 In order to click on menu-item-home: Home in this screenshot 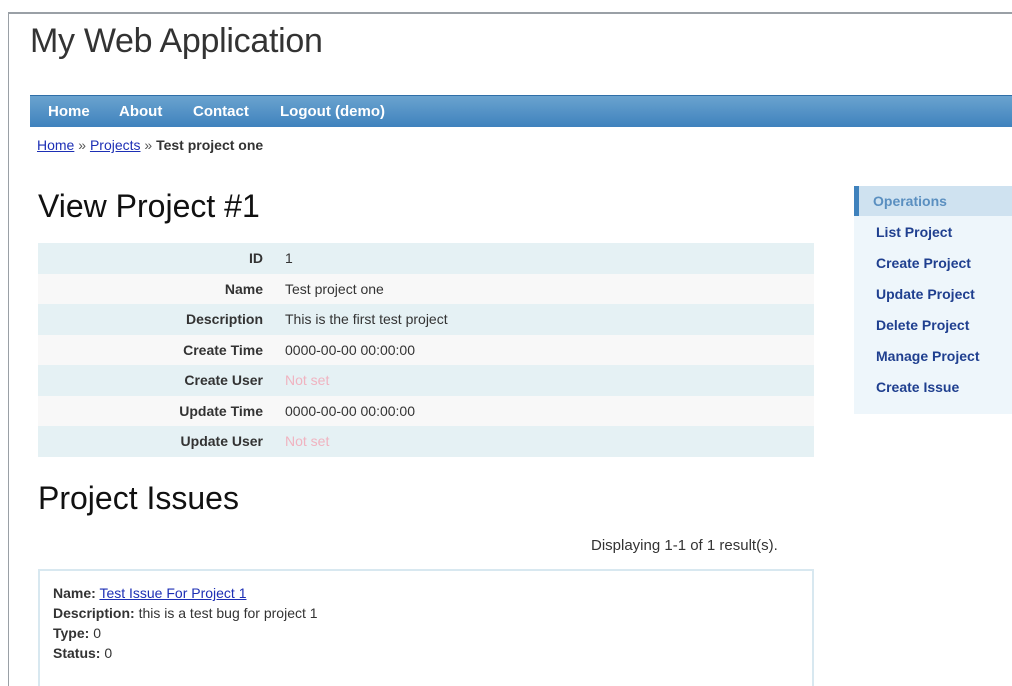, I will do `click(69, 111)`.